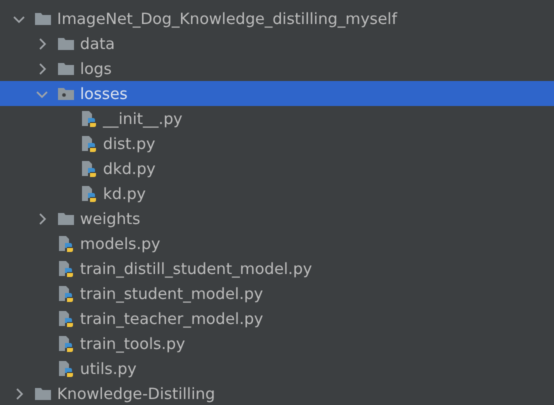 The image size is (554, 405). I want to click on item-label: train_tools.py, so click(133, 343).